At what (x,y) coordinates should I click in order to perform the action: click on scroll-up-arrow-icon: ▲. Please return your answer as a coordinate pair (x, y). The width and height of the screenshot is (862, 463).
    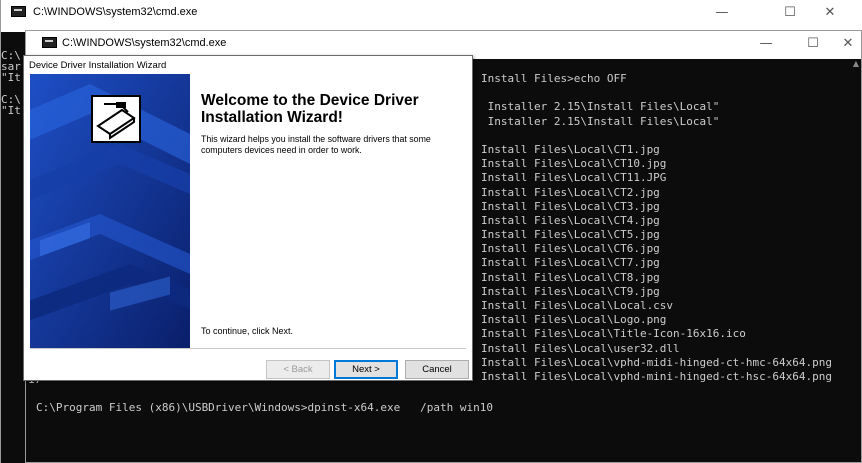
    Looking at the image, I should click on (856, 63).